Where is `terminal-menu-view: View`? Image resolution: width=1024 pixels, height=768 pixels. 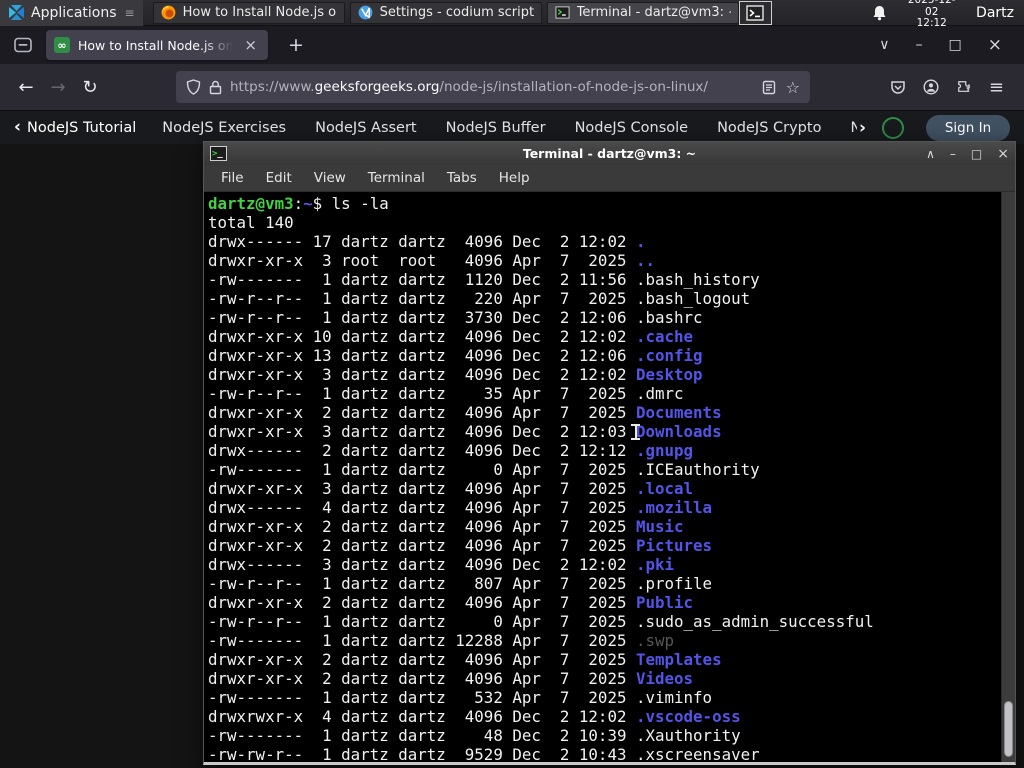
terminal-menu-view: View is located at coordinates (330, 178).